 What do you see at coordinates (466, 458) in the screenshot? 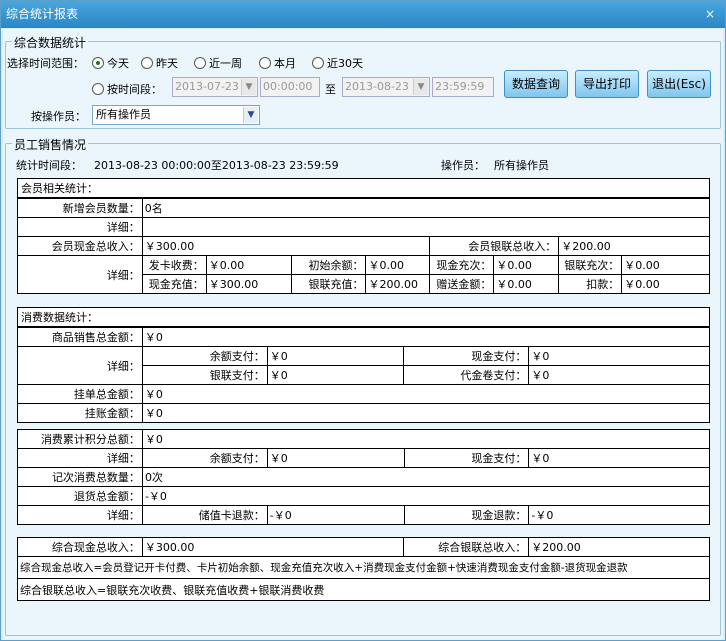
I see `points-cash-label: 现金支付：` at bounding box center [466, 458].